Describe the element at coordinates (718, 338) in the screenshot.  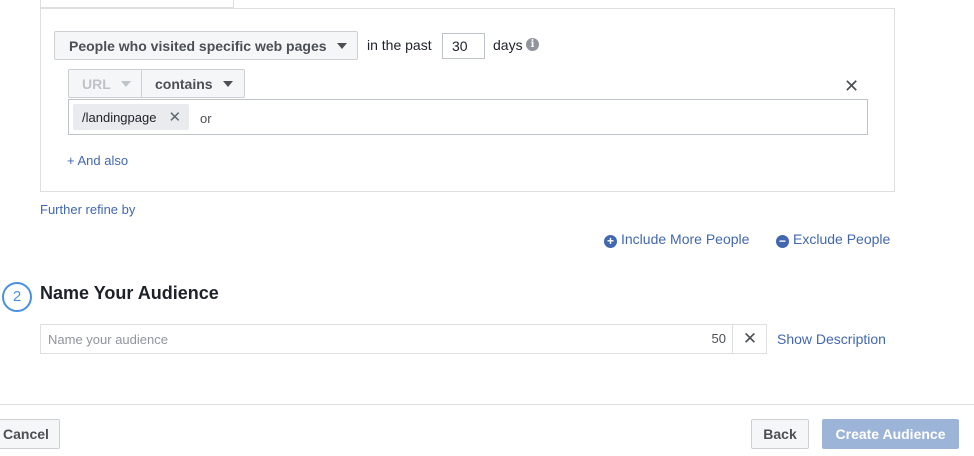
I see `char-count: 50` at that location.